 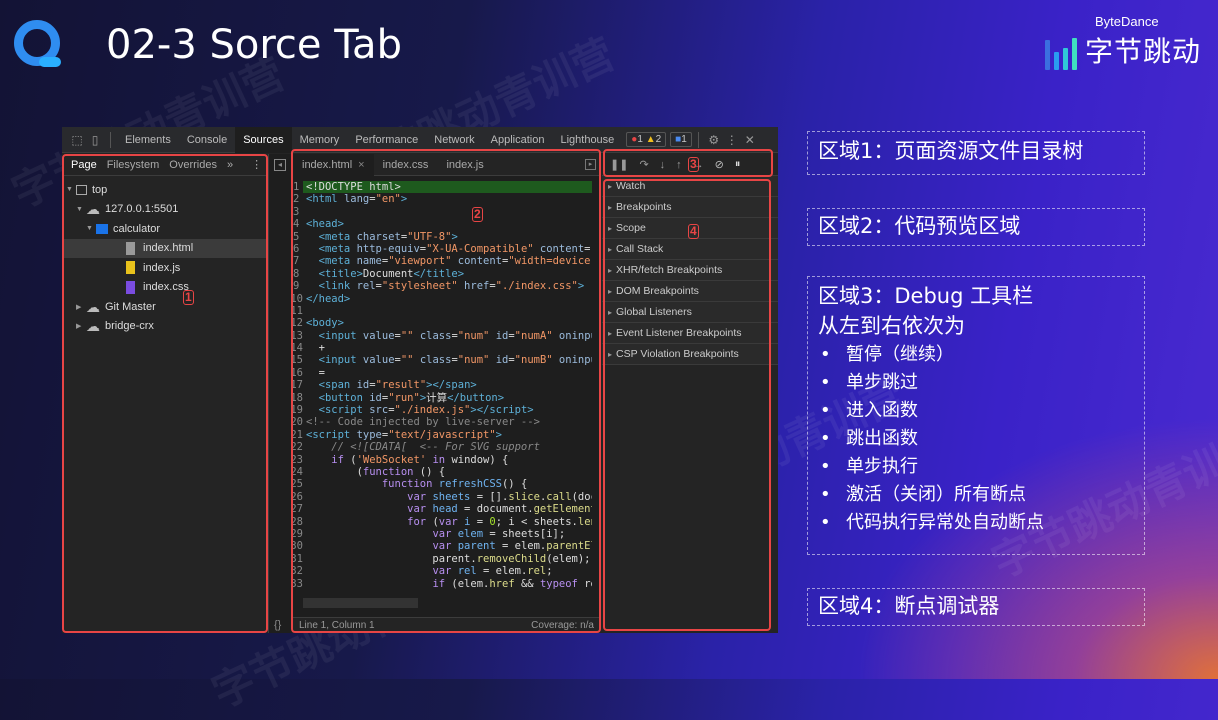 What do you see at coordinates (1061, 54) in the screenshot?
I see `bytedance-bars-icon` at bounding box center [1061, 54].